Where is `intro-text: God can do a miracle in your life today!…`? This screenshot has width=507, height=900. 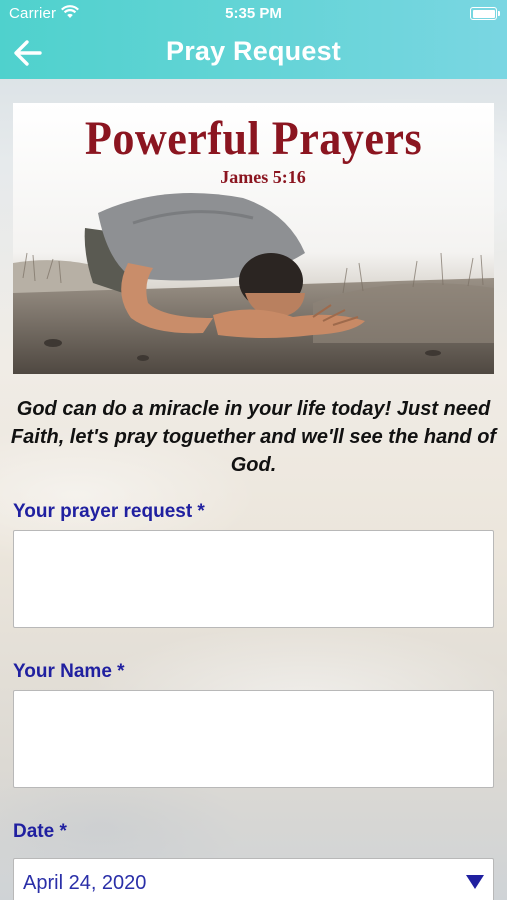 intro-text: God can do a miracle in your life today!… is located at coordinates (253, 437).